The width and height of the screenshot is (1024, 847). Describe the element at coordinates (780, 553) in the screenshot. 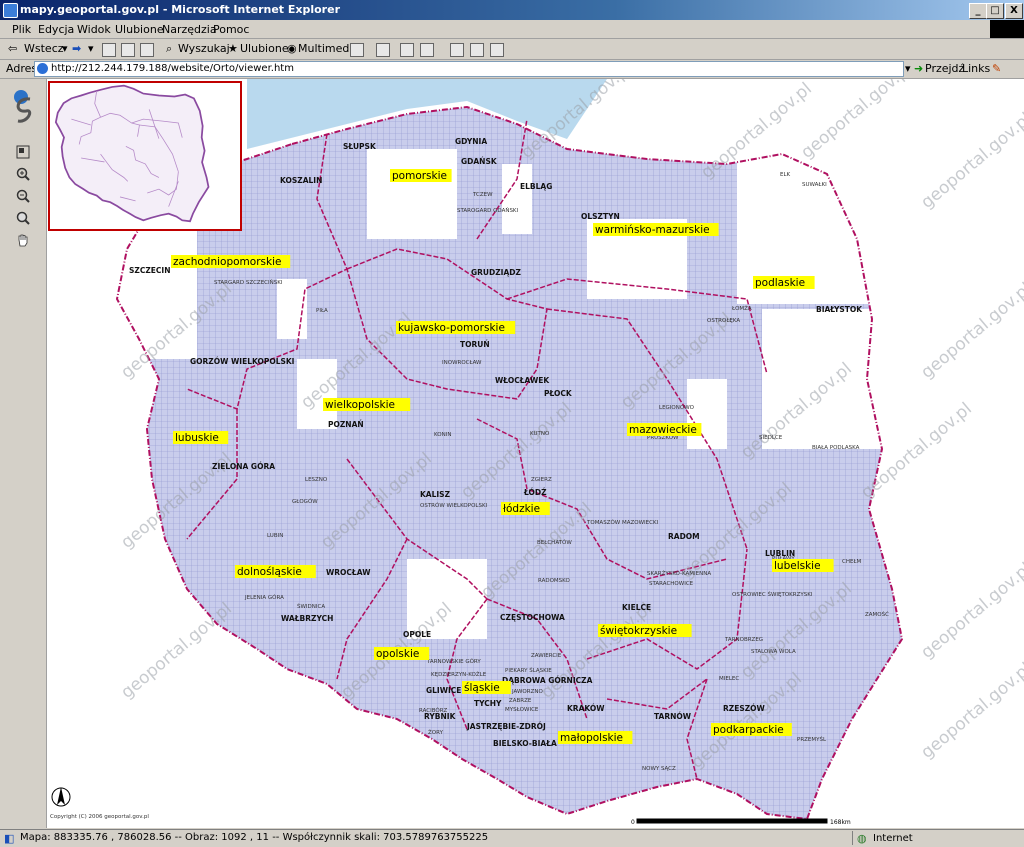

I see `city-major-label: LUBLIN` at that location.